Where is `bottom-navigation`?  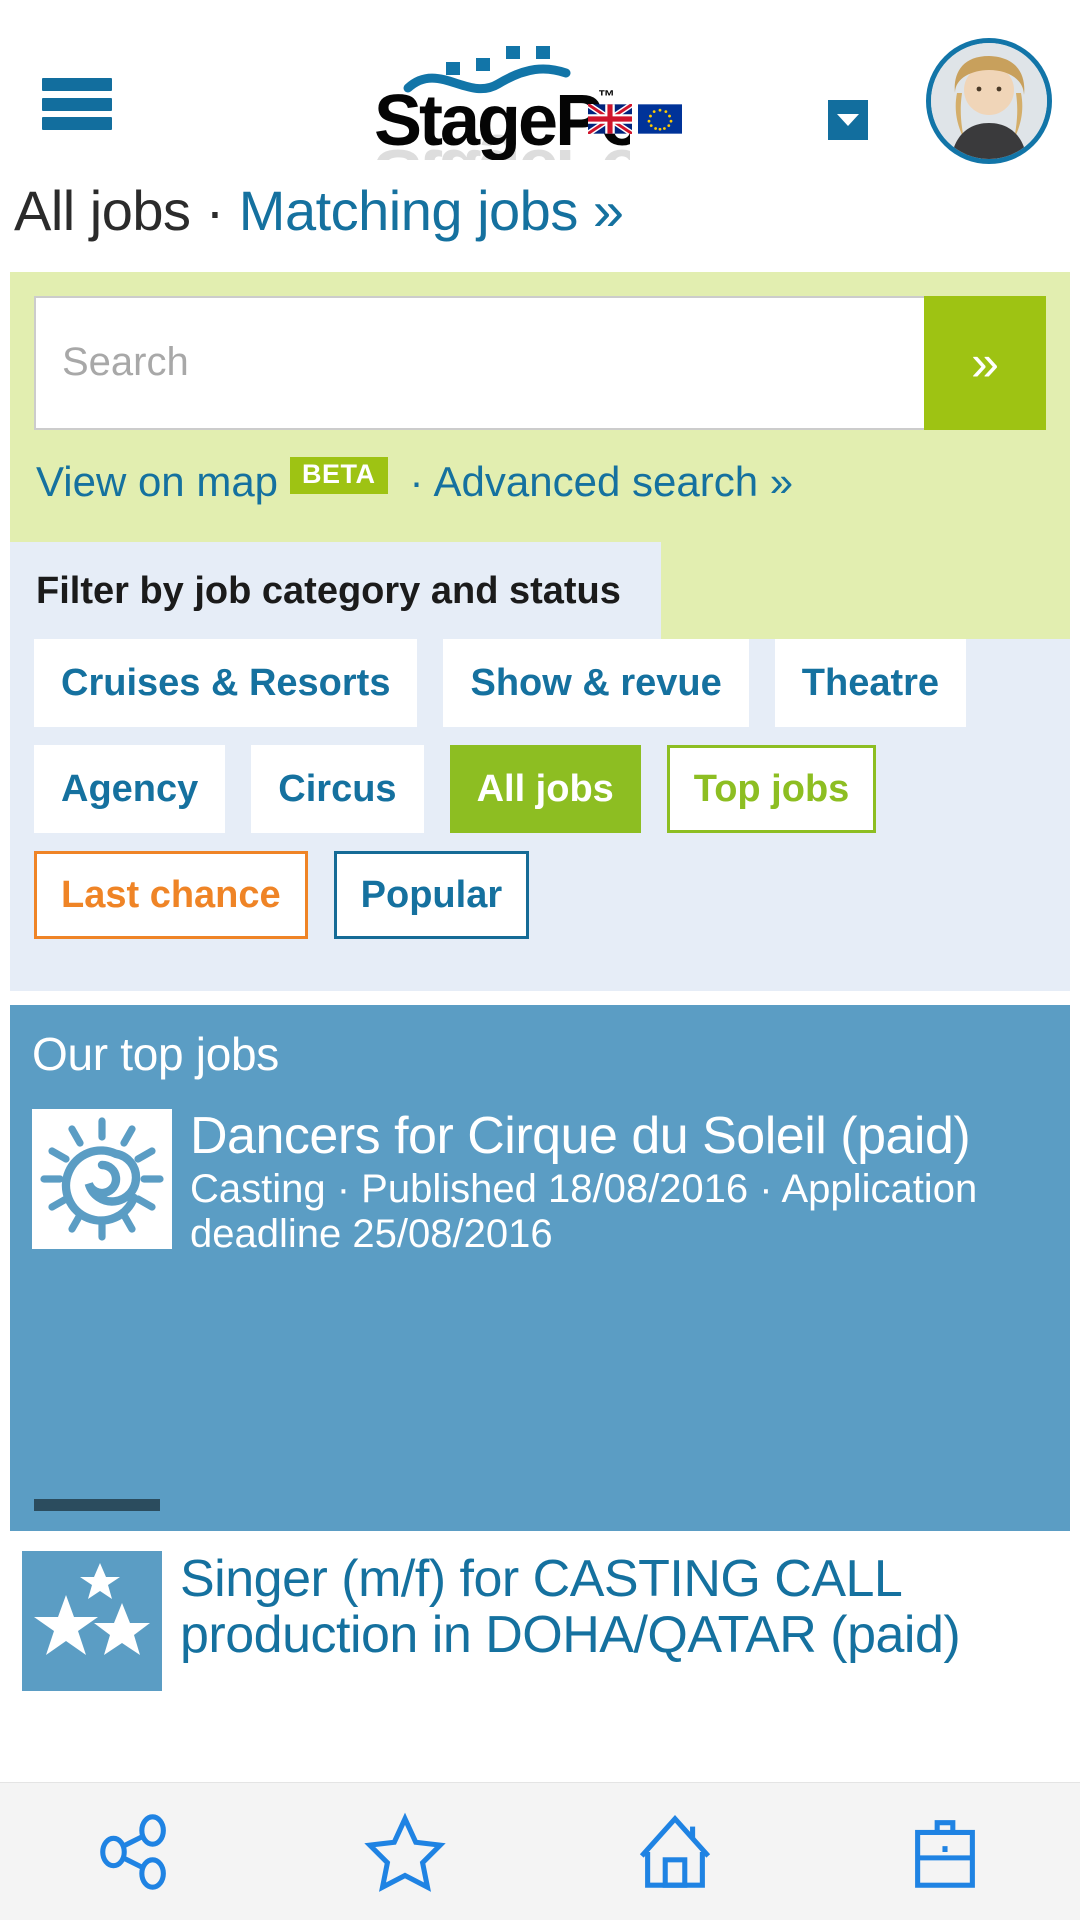 bottom-navigation is located at coordinates (540, 1851).